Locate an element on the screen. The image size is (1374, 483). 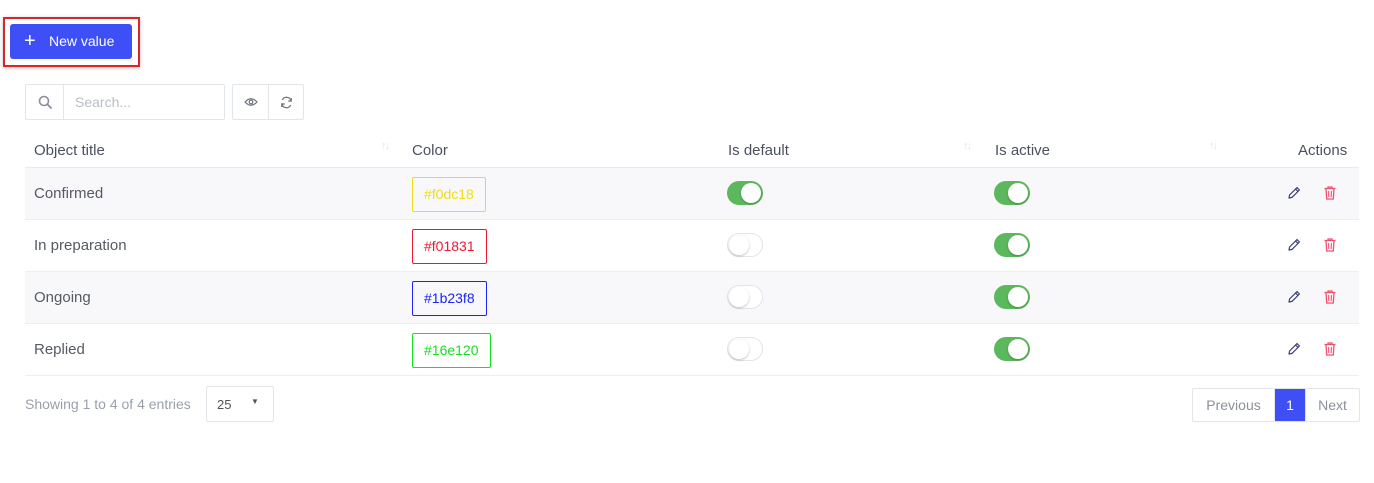
header-is-default: Is default is located at coordinates (758, 150).